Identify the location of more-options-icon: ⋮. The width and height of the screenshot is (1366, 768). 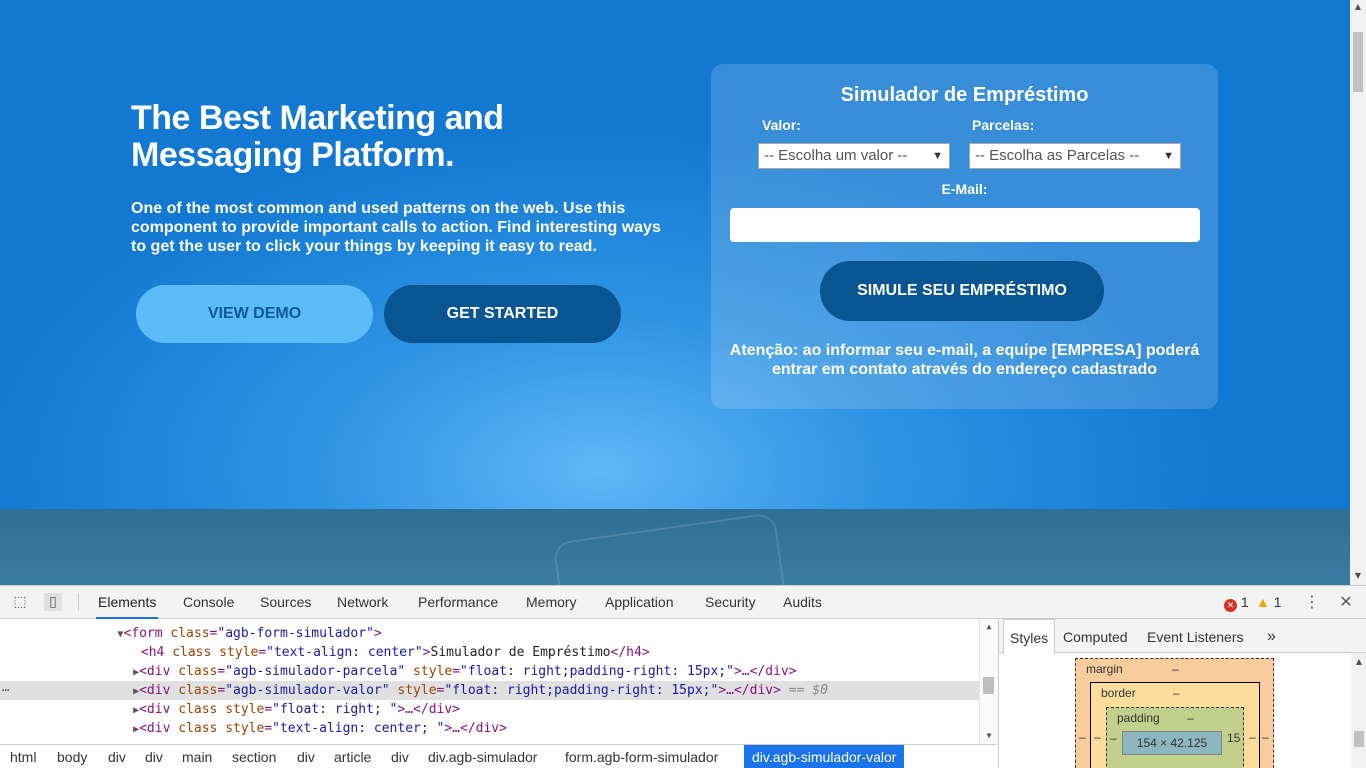
(1312, 602).